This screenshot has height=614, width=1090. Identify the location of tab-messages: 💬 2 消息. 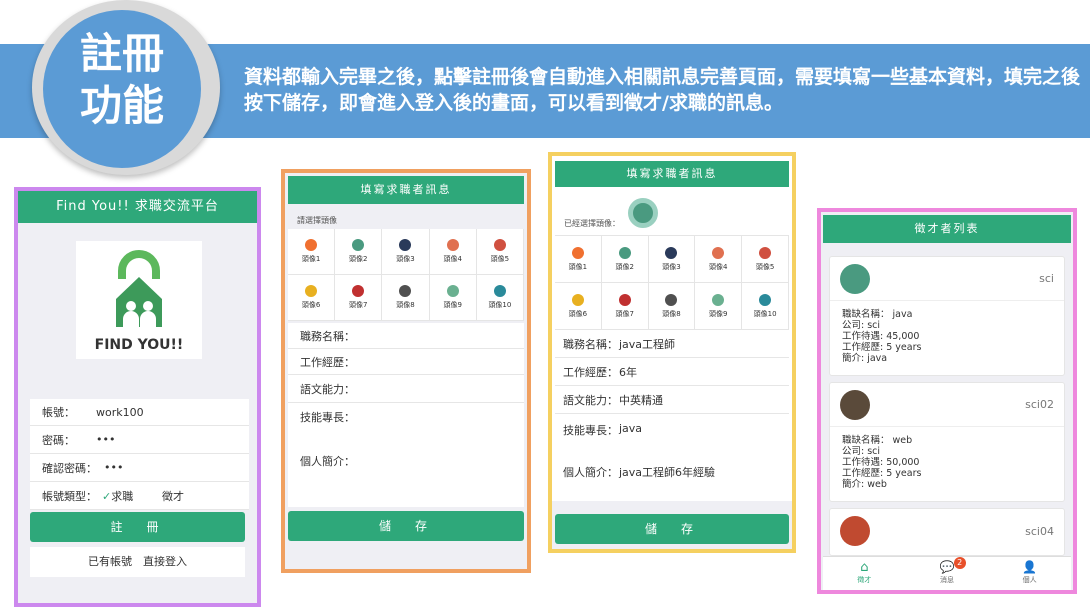
(947, 573).